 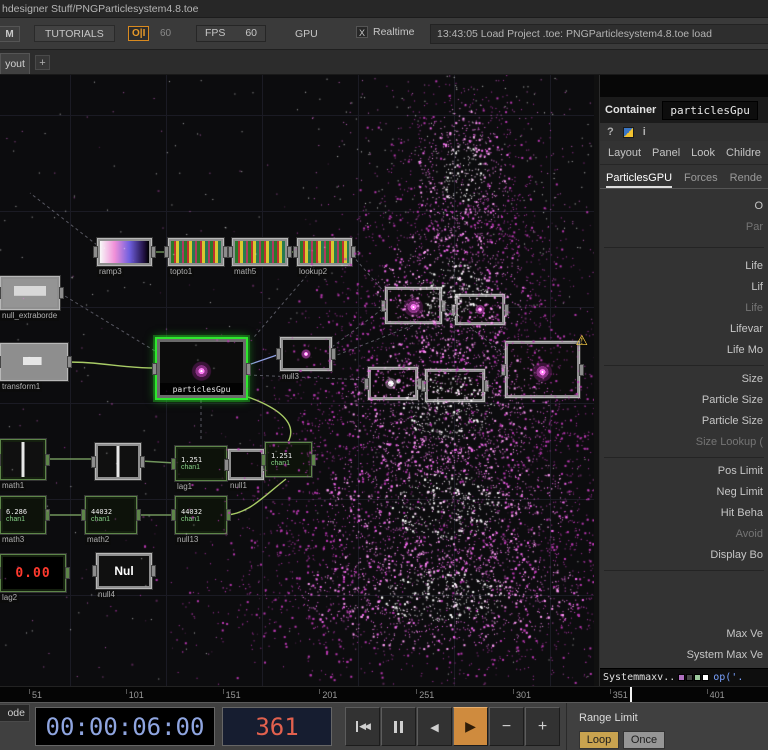 I want to click on window-title: hdesigner Stuff/PNGParticlesystem4.8.toe, so click(x=100, y=9).